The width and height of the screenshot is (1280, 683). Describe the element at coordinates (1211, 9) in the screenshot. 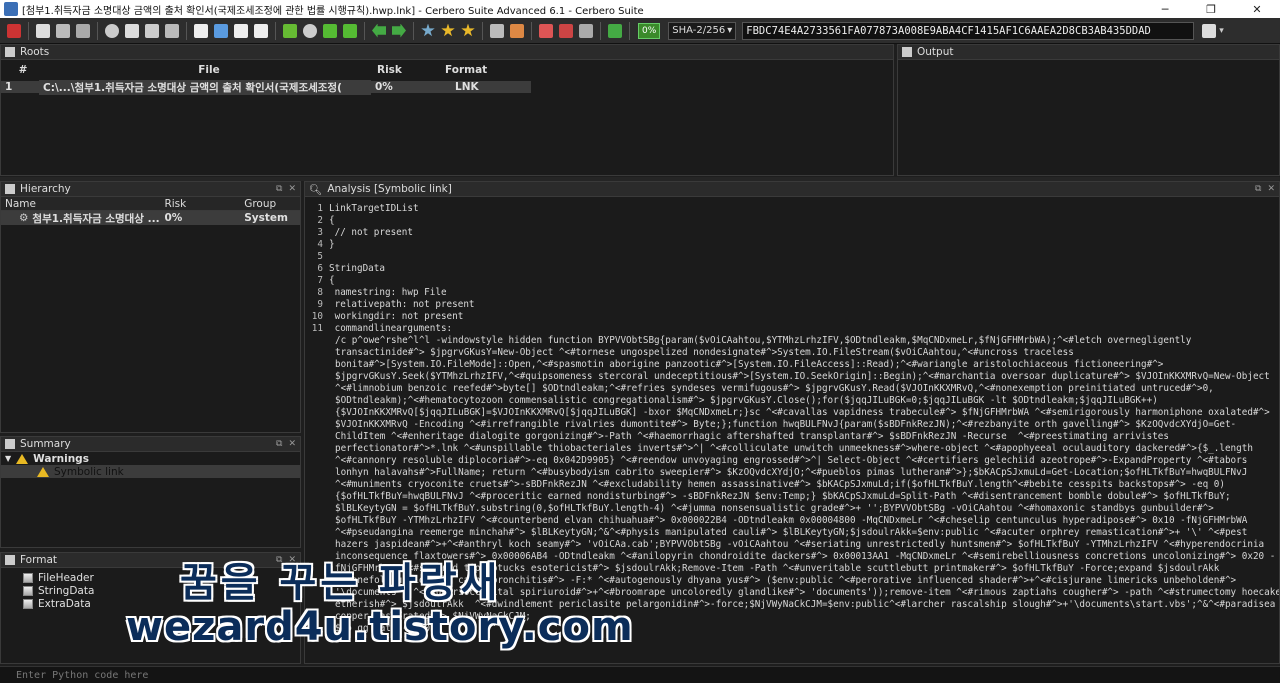

I see `maximize-button: ❐` at that location.